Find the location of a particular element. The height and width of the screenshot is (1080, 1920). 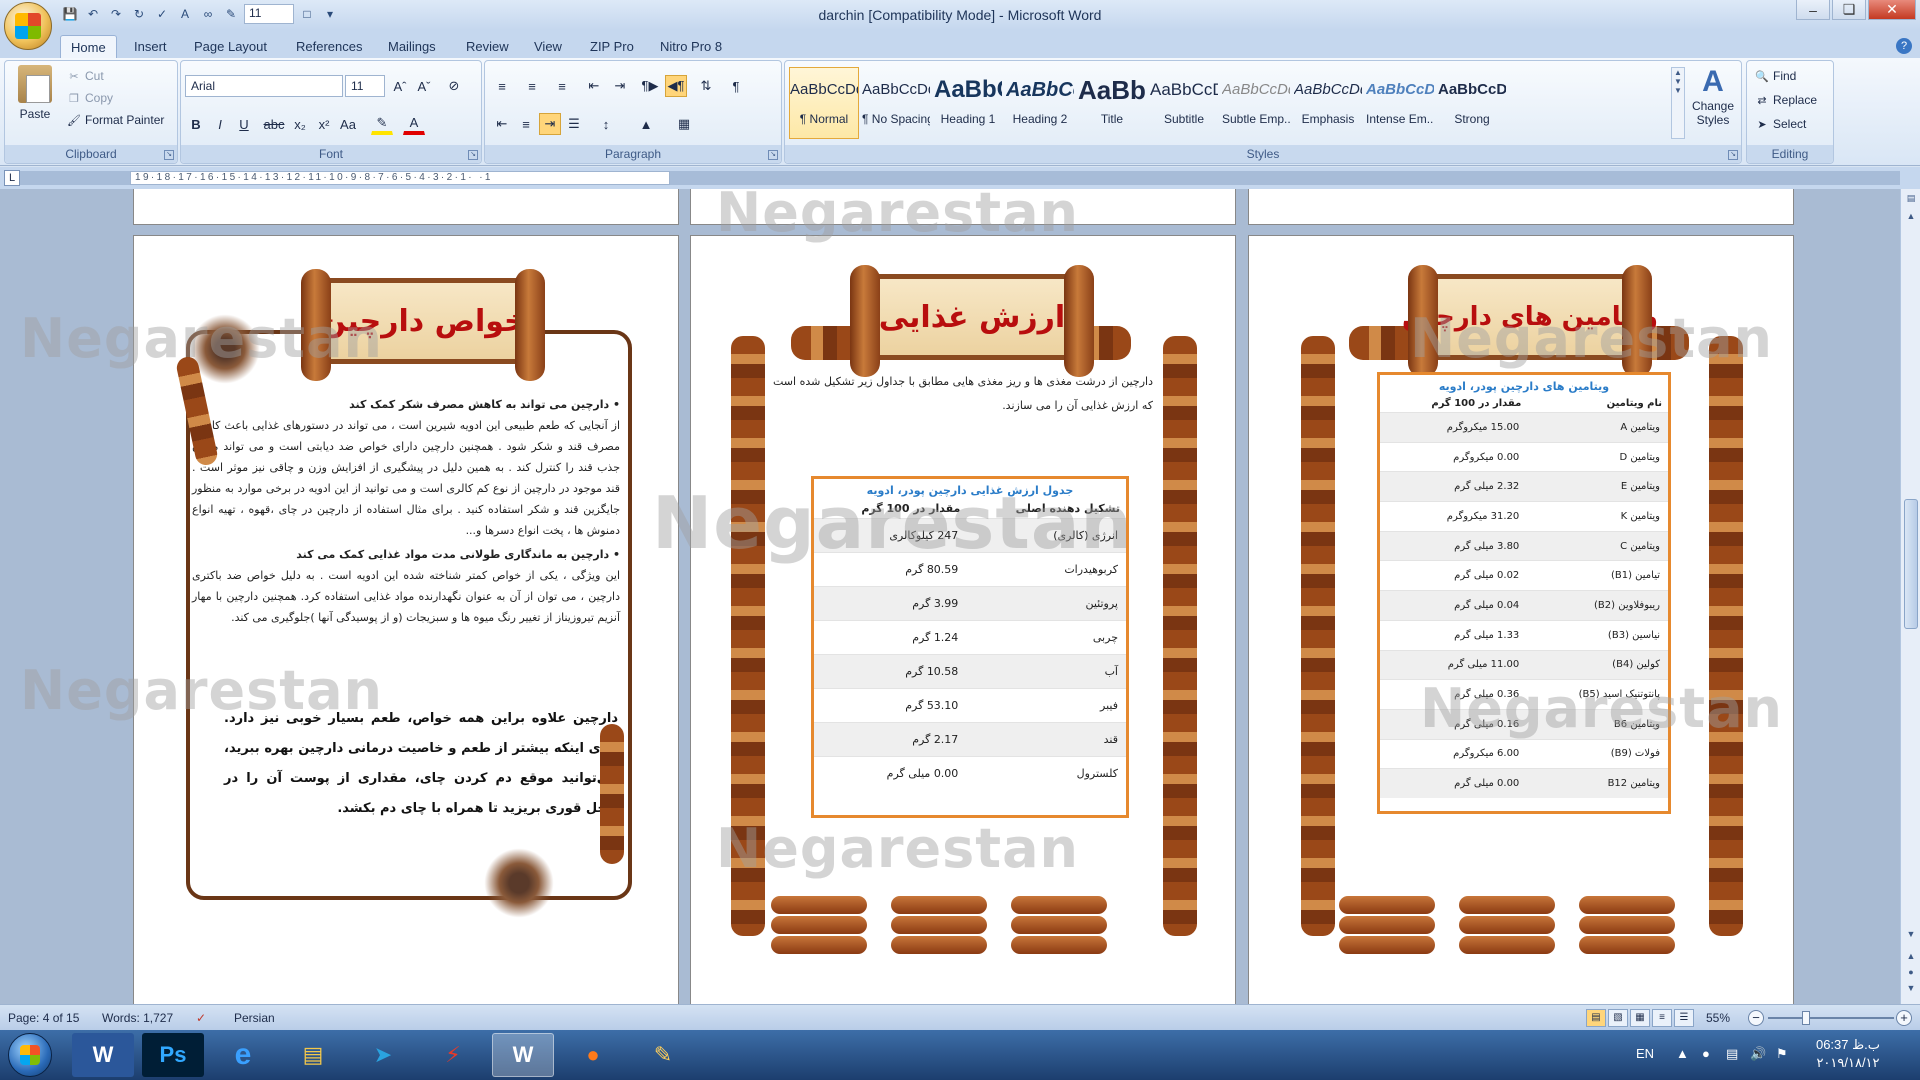

outline-view-icon: ≡ is located at coordinates (1662, 1018).